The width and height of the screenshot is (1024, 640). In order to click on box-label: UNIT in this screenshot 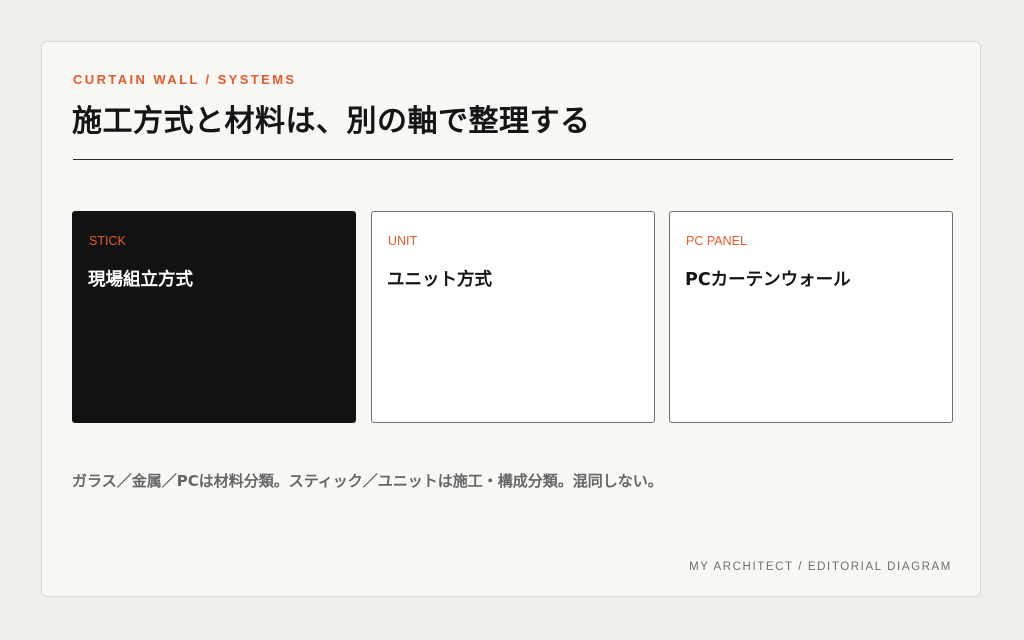, I will do `click(403, 241)`.